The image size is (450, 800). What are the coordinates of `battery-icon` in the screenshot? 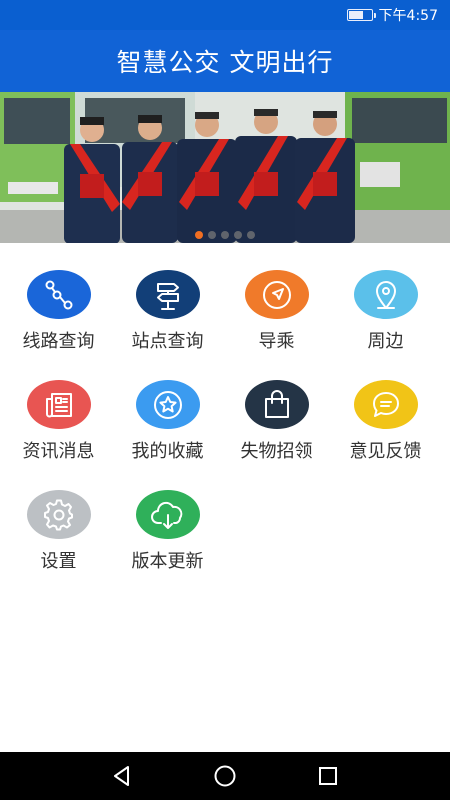 It's located at (361, 15).